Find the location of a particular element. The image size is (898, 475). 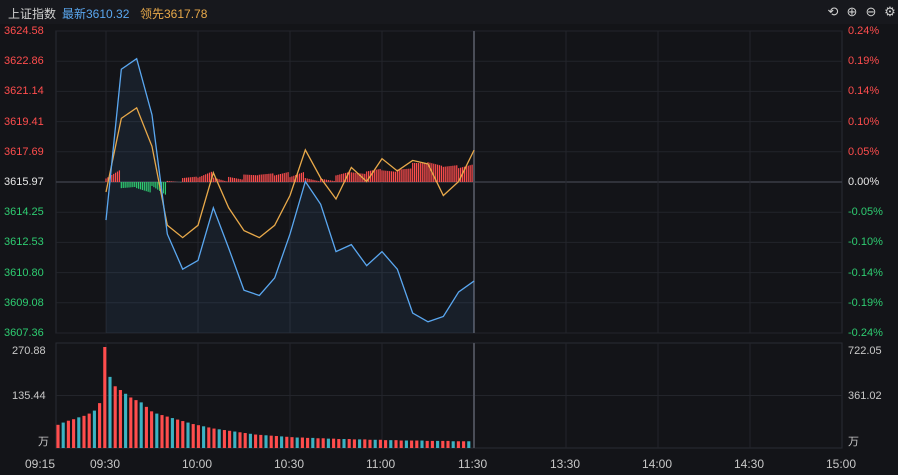

volume-tick-label-right: 万 is located at coordinates (853, 442).